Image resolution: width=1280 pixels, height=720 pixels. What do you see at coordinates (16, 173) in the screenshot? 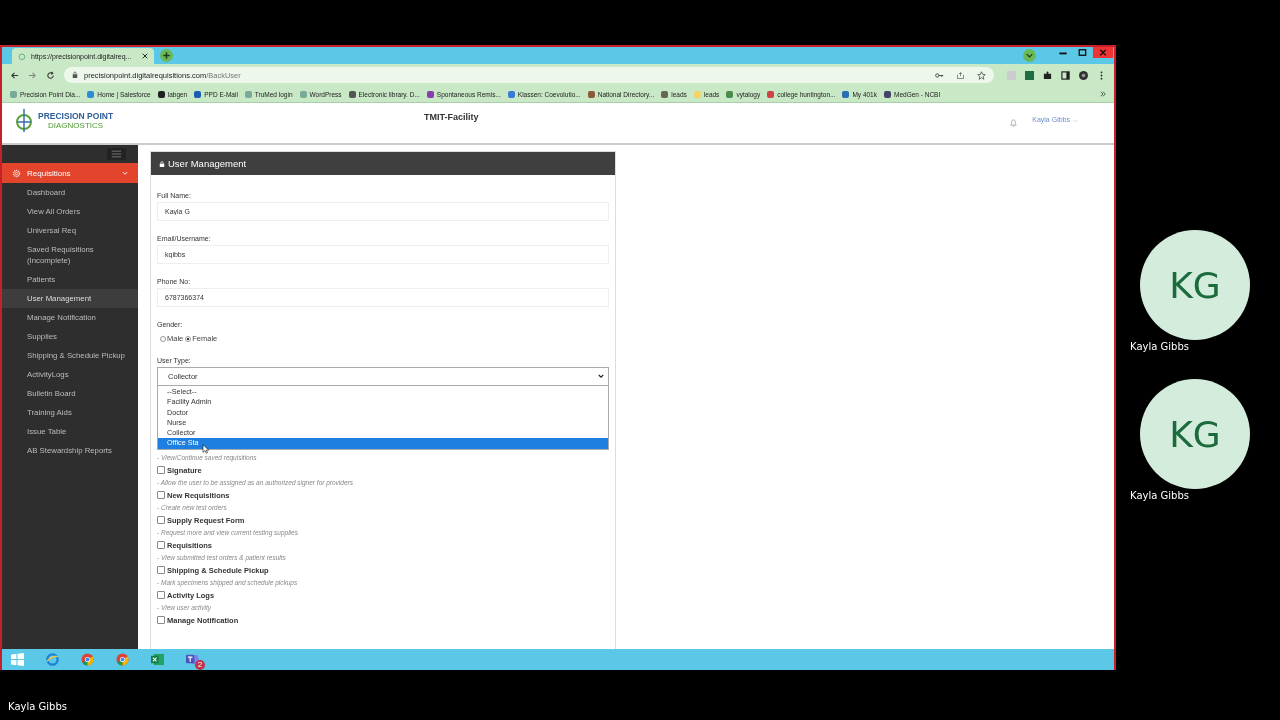
I see `gear-icon` at bounding box center [16, 173].